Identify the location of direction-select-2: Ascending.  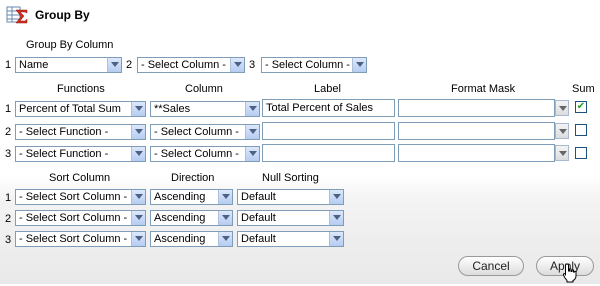
(191, 218).